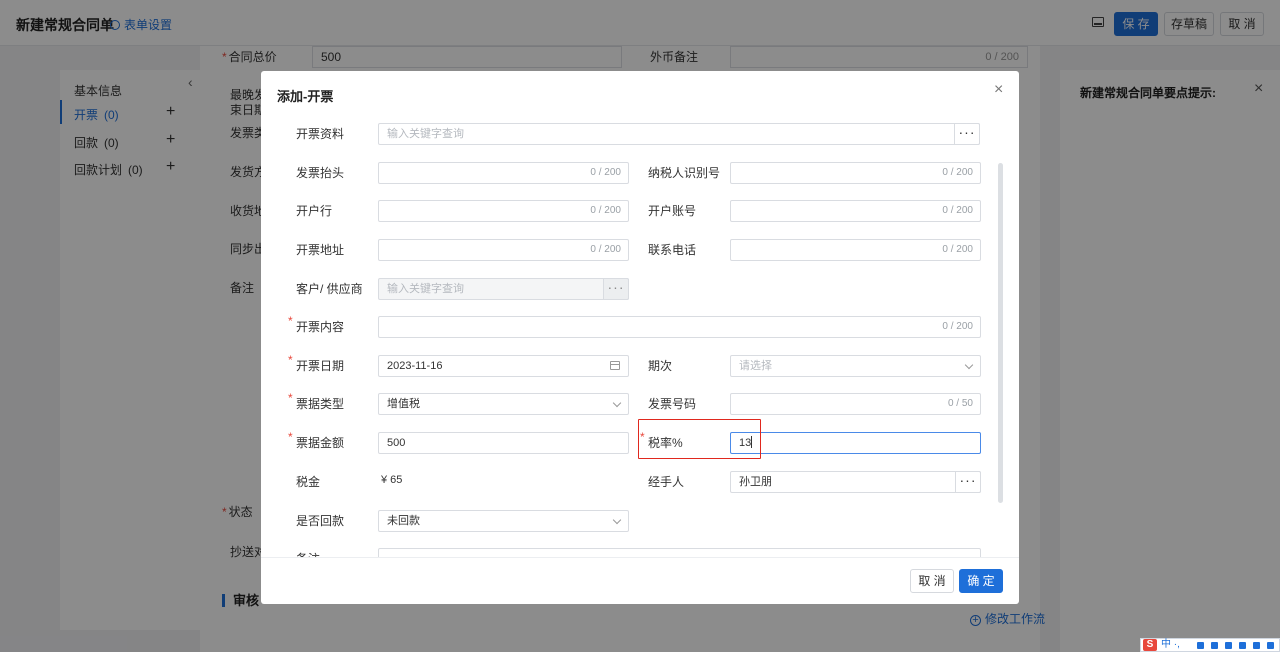 The width and height of the screenshot is (1280, 652). Describe the element at coordinates (998, 90) in the screenshot. I see `close-icon: ×` at that location.